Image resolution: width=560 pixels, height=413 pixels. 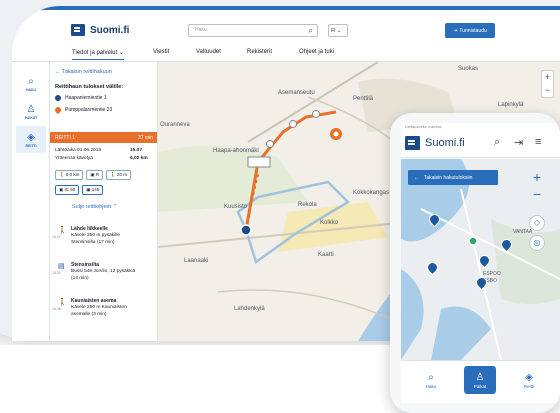 What do you see at coordinates (105, 158) in the screenshot?
I see `walk-info: Yhteensä kävelyä 6,02 km` at bounding box center [105, 158].